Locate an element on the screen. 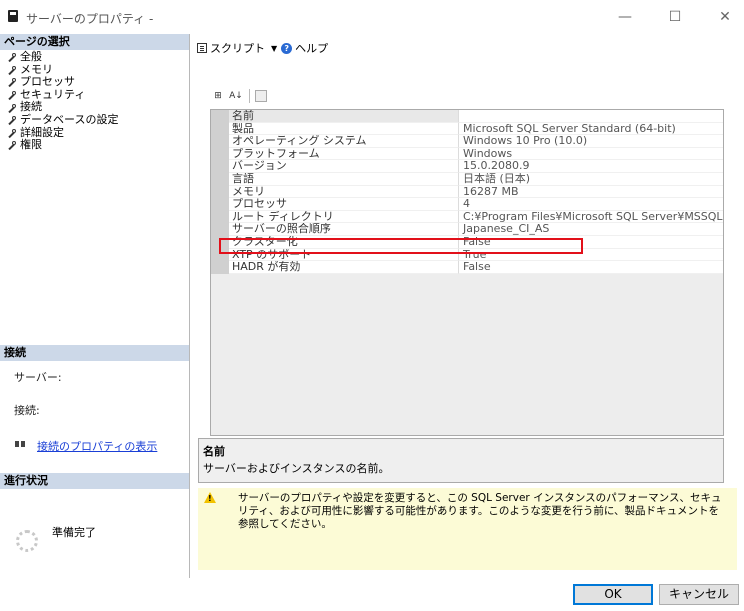  property-value: 16287 MB is located at coordinates (591, 192).